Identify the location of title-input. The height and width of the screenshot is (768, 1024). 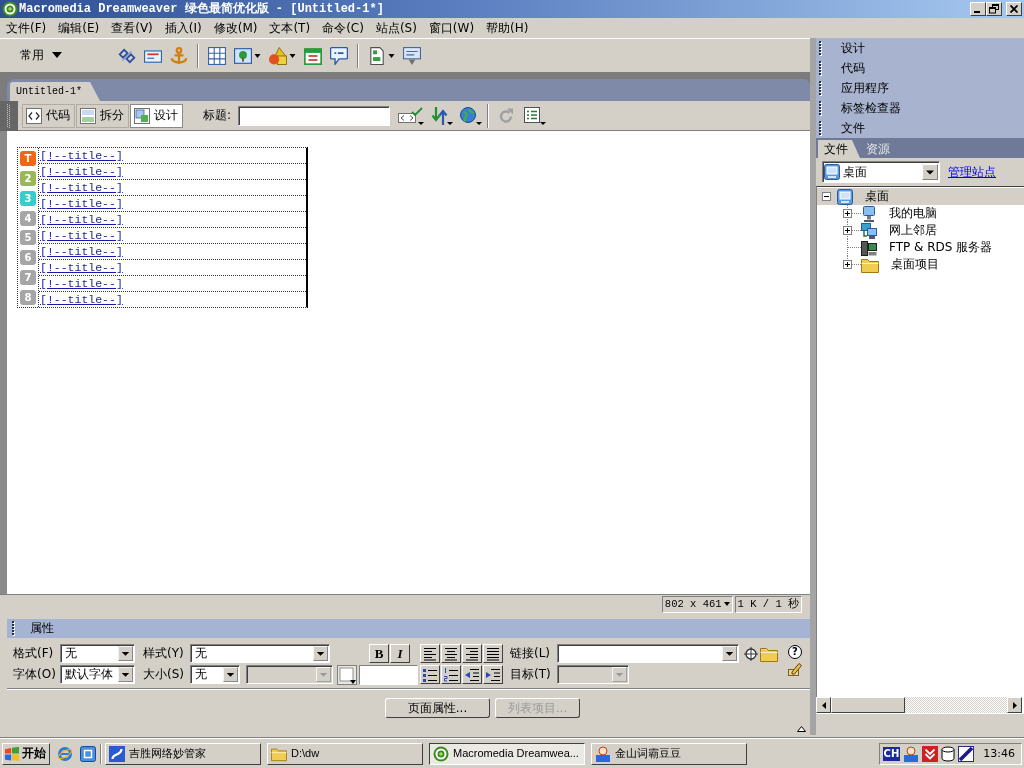
(314, 115).